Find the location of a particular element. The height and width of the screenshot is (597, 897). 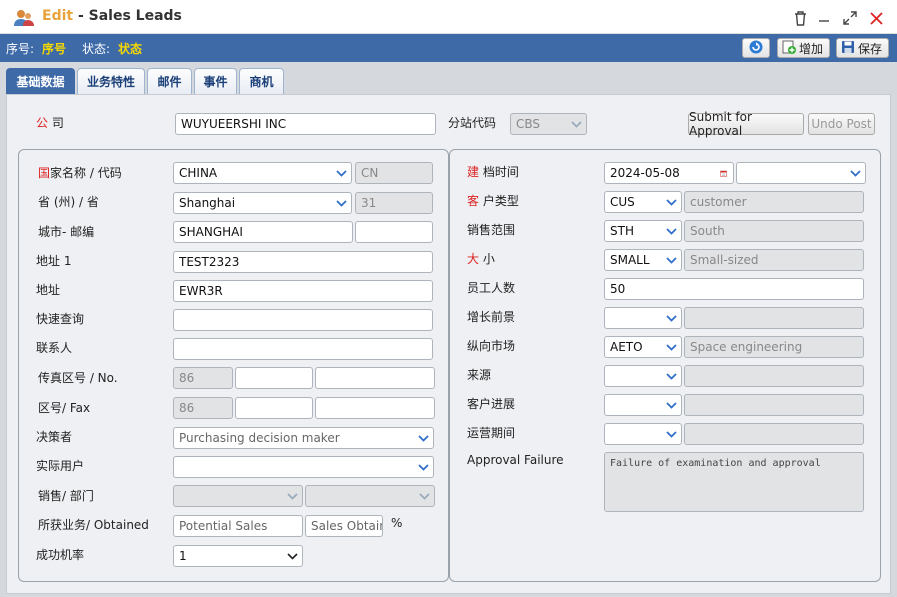

success-rate-value: 1 is located at coordinates (183, 556).